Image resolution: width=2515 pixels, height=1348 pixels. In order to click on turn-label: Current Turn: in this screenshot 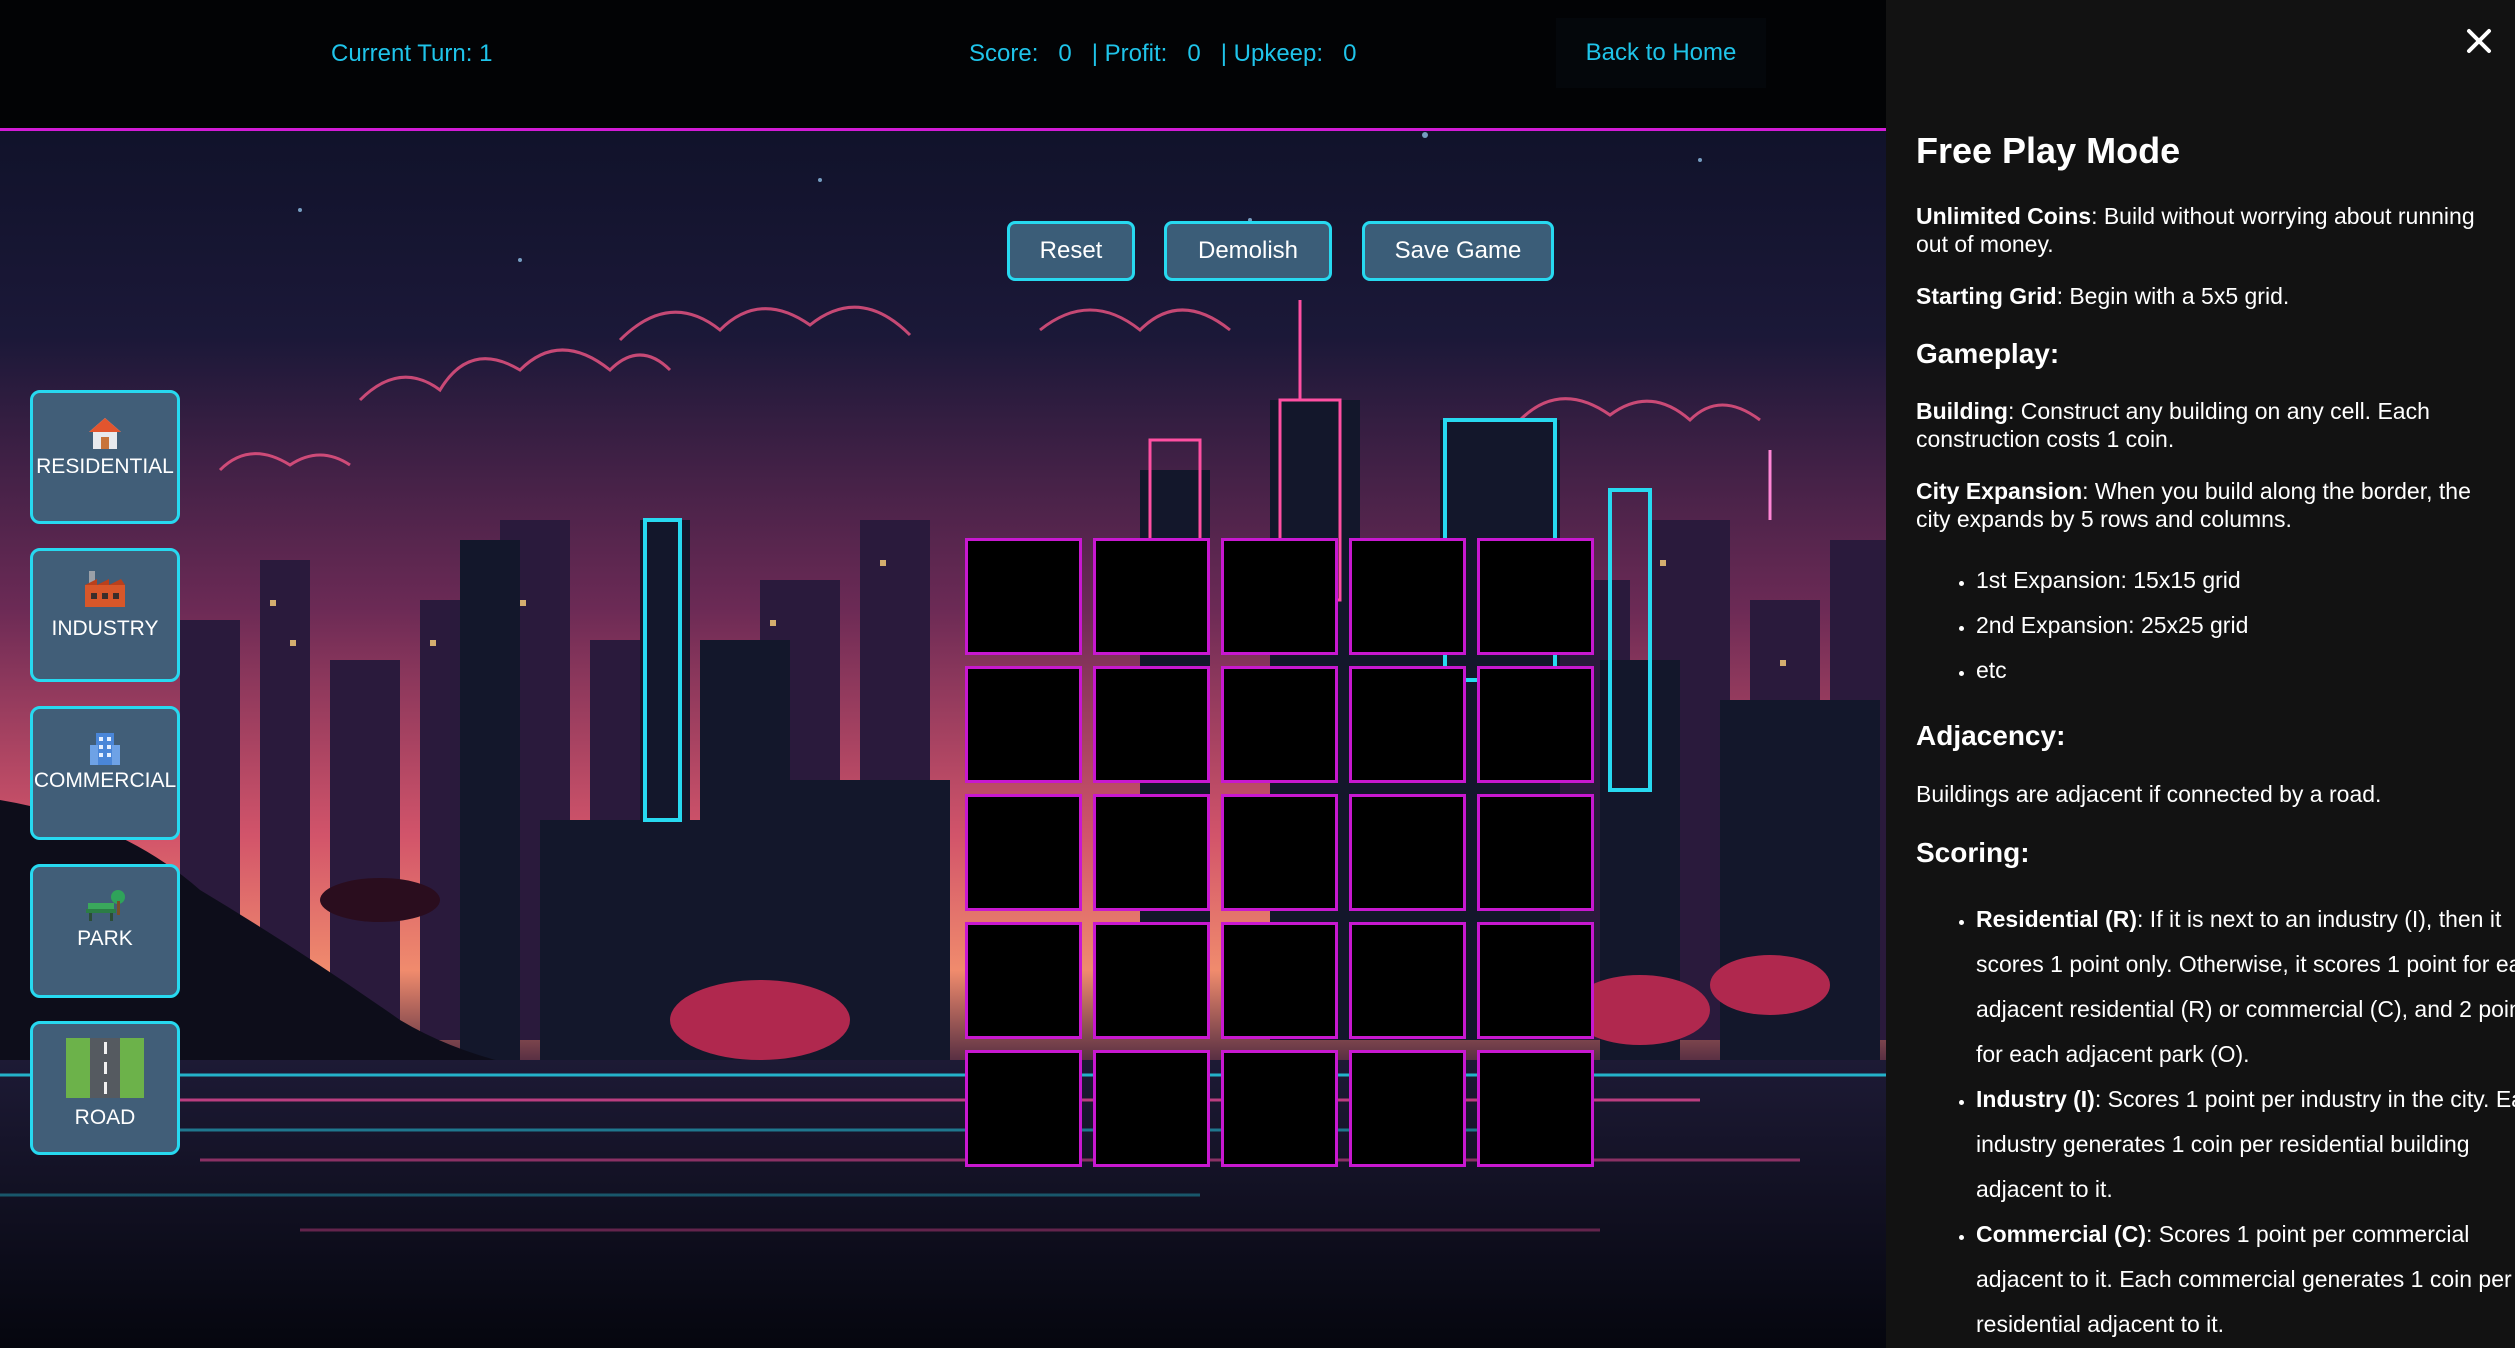, I will do `click(402, 53)`.